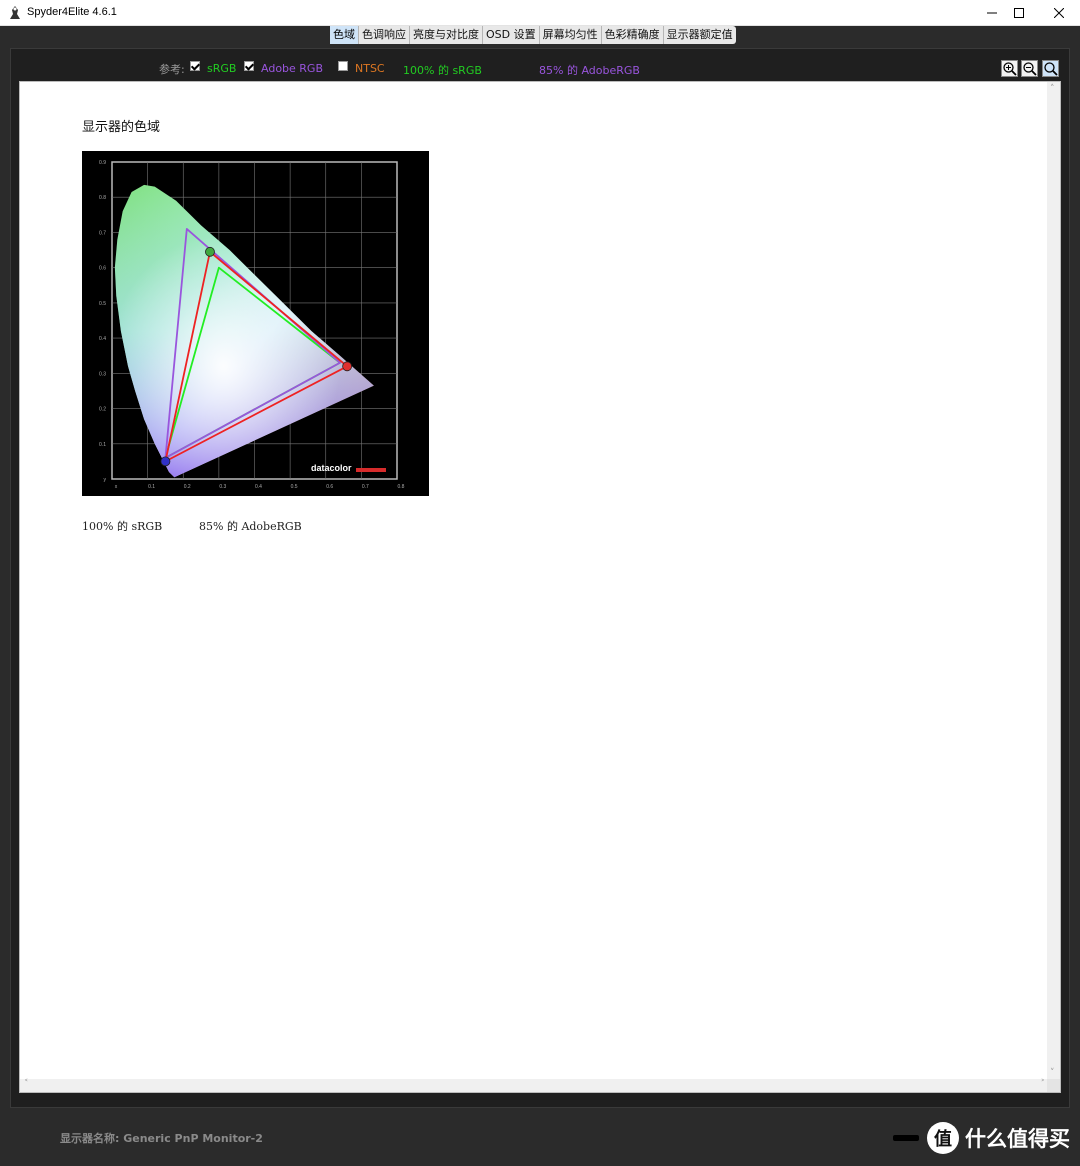  Describe the element at coordinates (102, 339) in the screenshot. I see `y-tick-label: 0.4` at that location.